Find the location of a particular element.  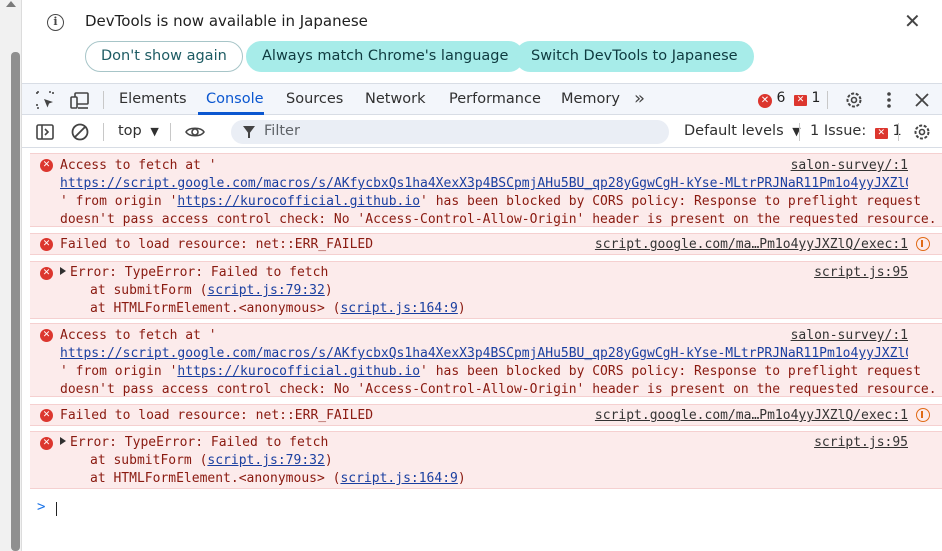

switch-to-japanese-button: Switch DevTools to Japanese is located at coordinates (634, 56).